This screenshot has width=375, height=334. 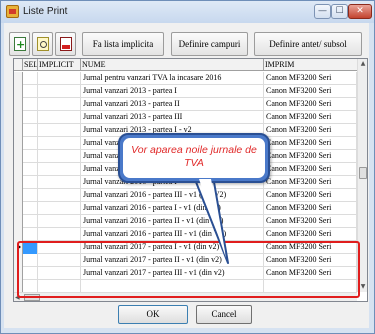 What do you see at coordinates (42, 44) in the screenshot?
I see `preview-button` at bounding box center [42, 44].